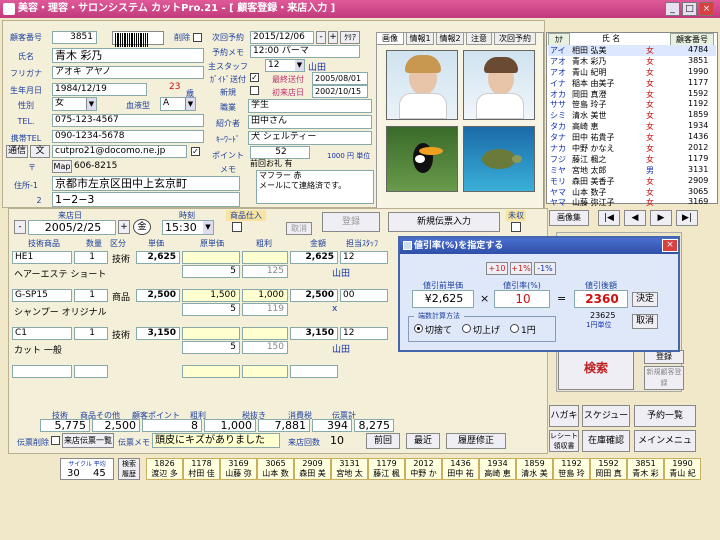 This screenshot has width=720, height=540. I want to click on list-item: イナ 稲本 由美子 女 1177, so click(632, 83).